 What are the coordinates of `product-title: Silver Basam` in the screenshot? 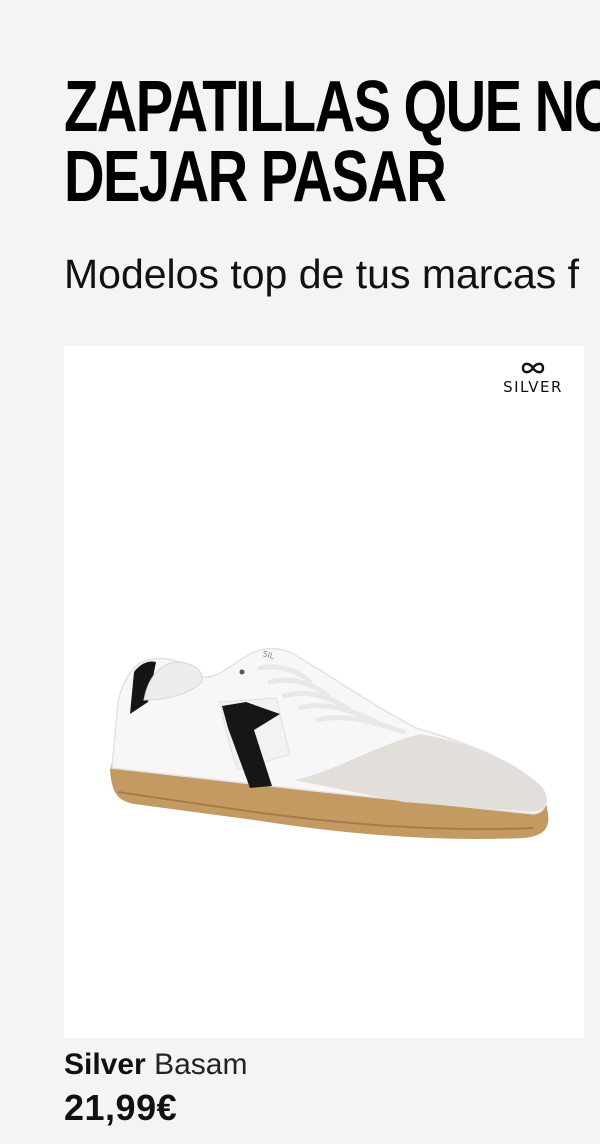 It's located at (155, 1065).